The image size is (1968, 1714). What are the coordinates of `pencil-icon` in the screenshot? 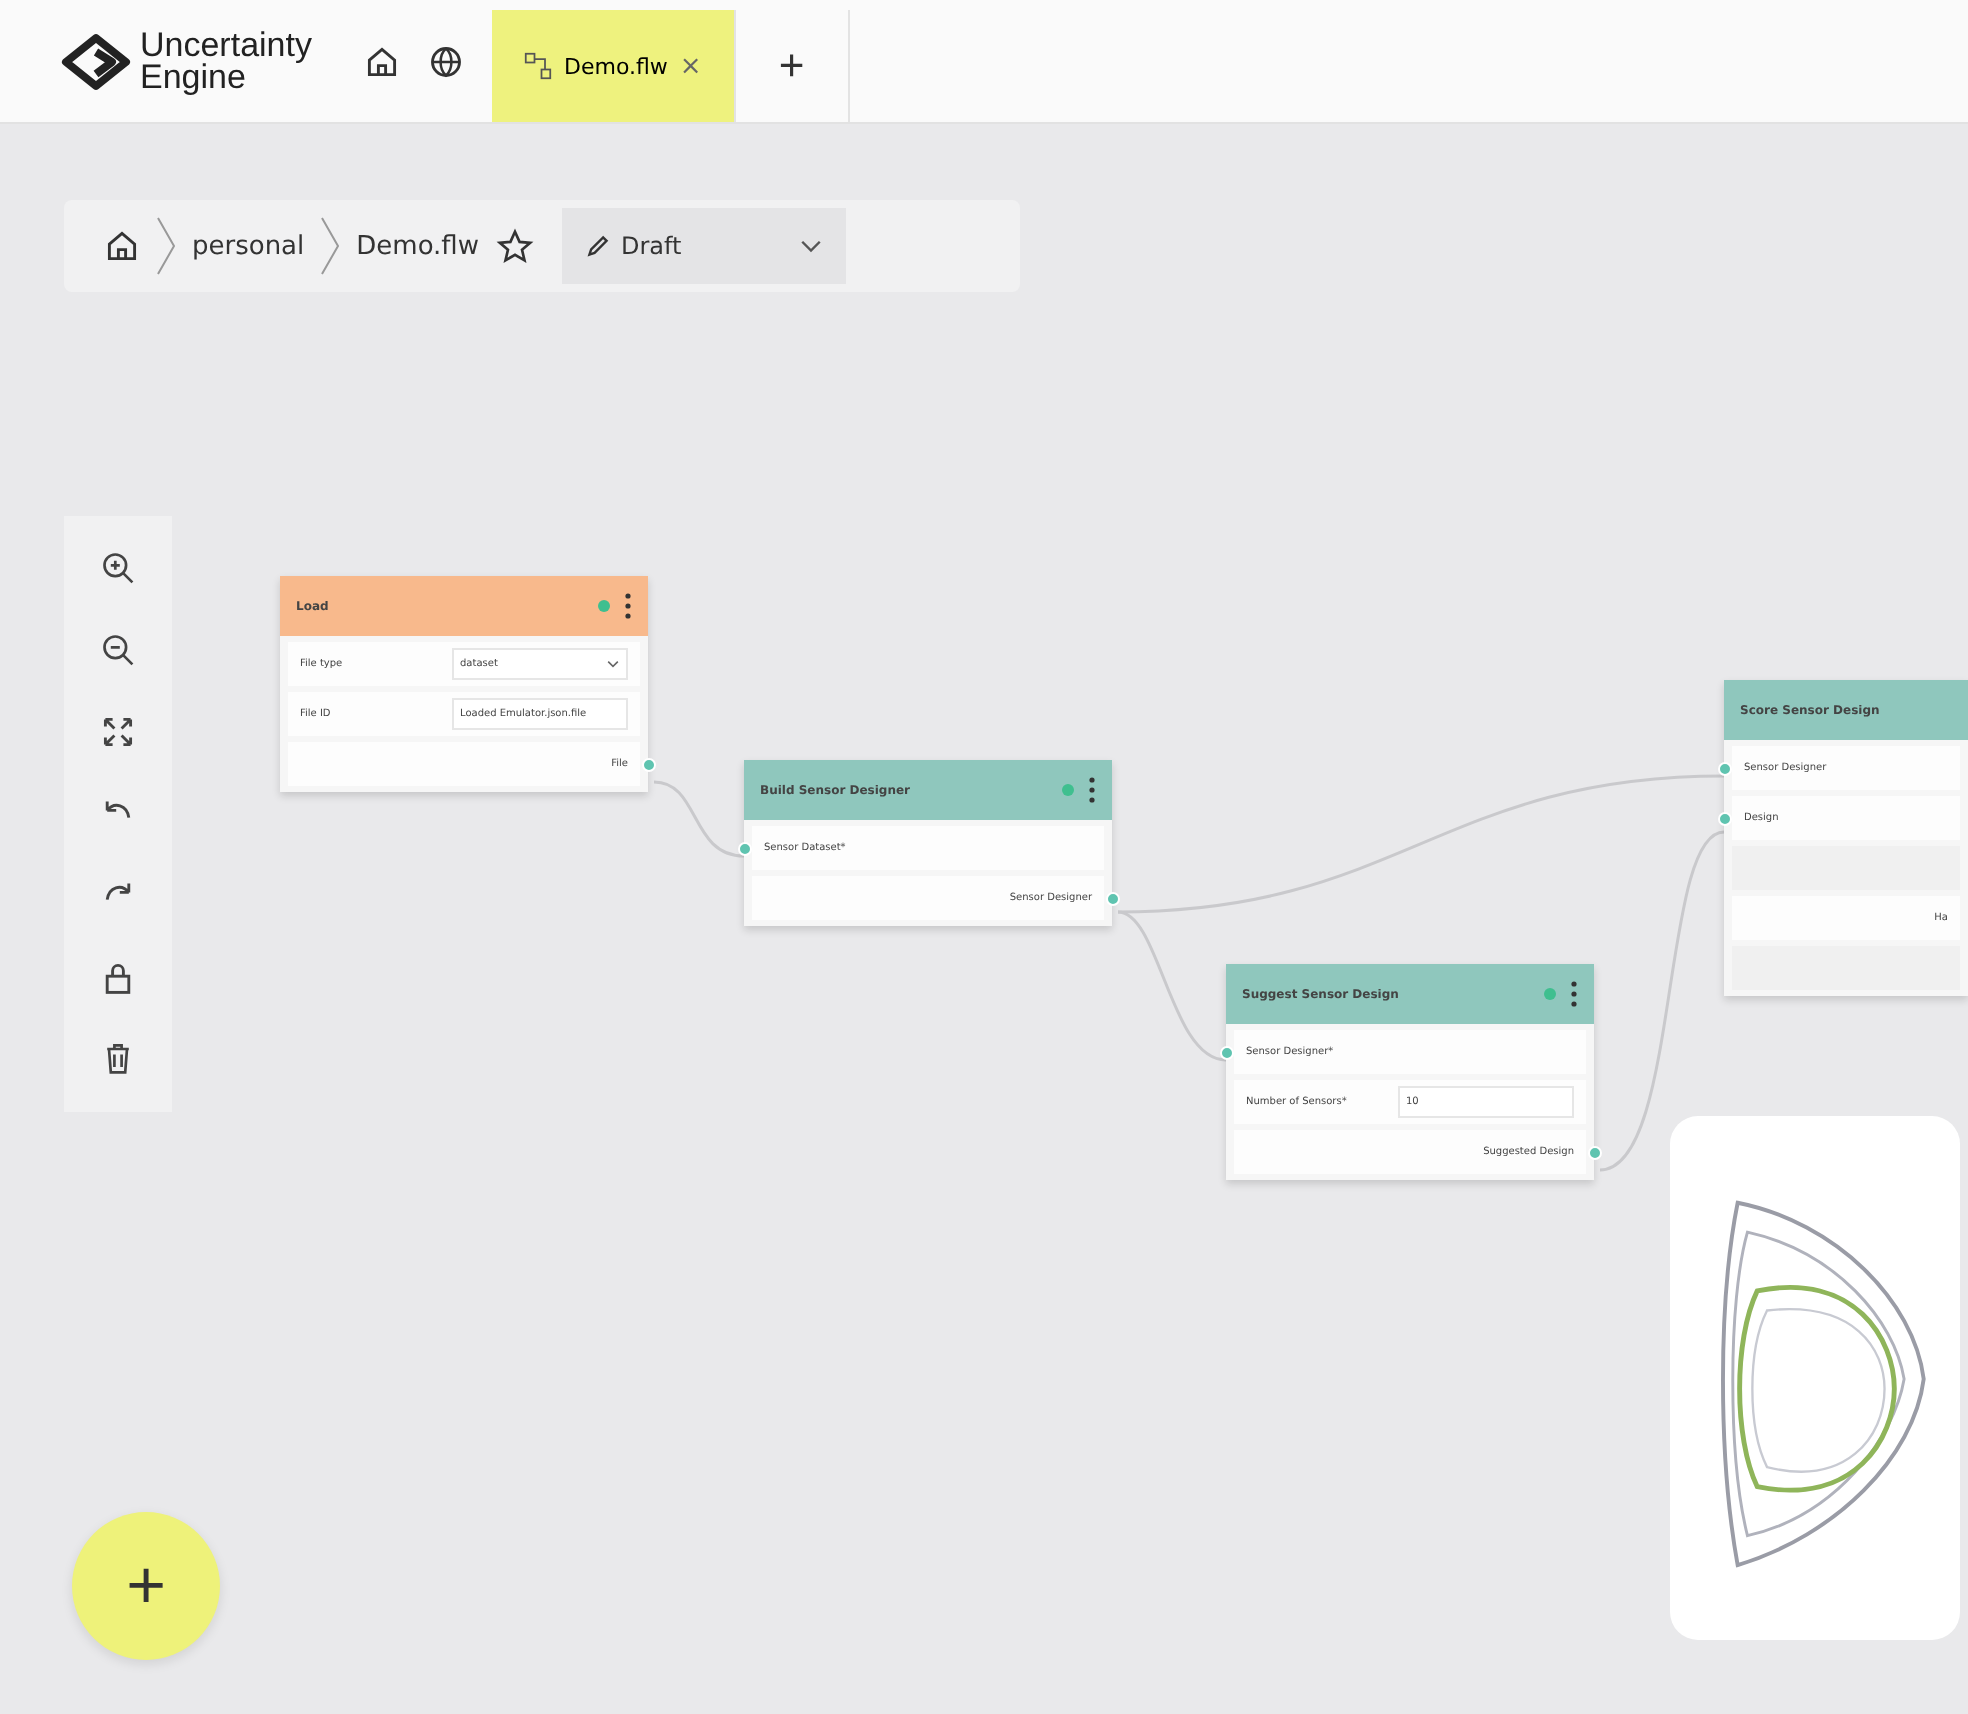 It's located at (597, 246).